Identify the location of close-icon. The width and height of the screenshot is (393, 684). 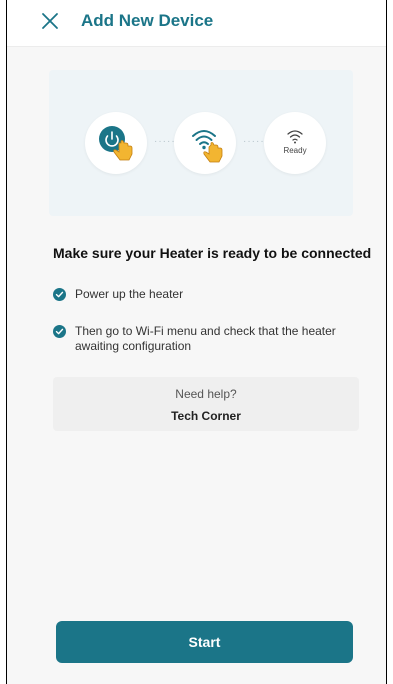
(50, 21).